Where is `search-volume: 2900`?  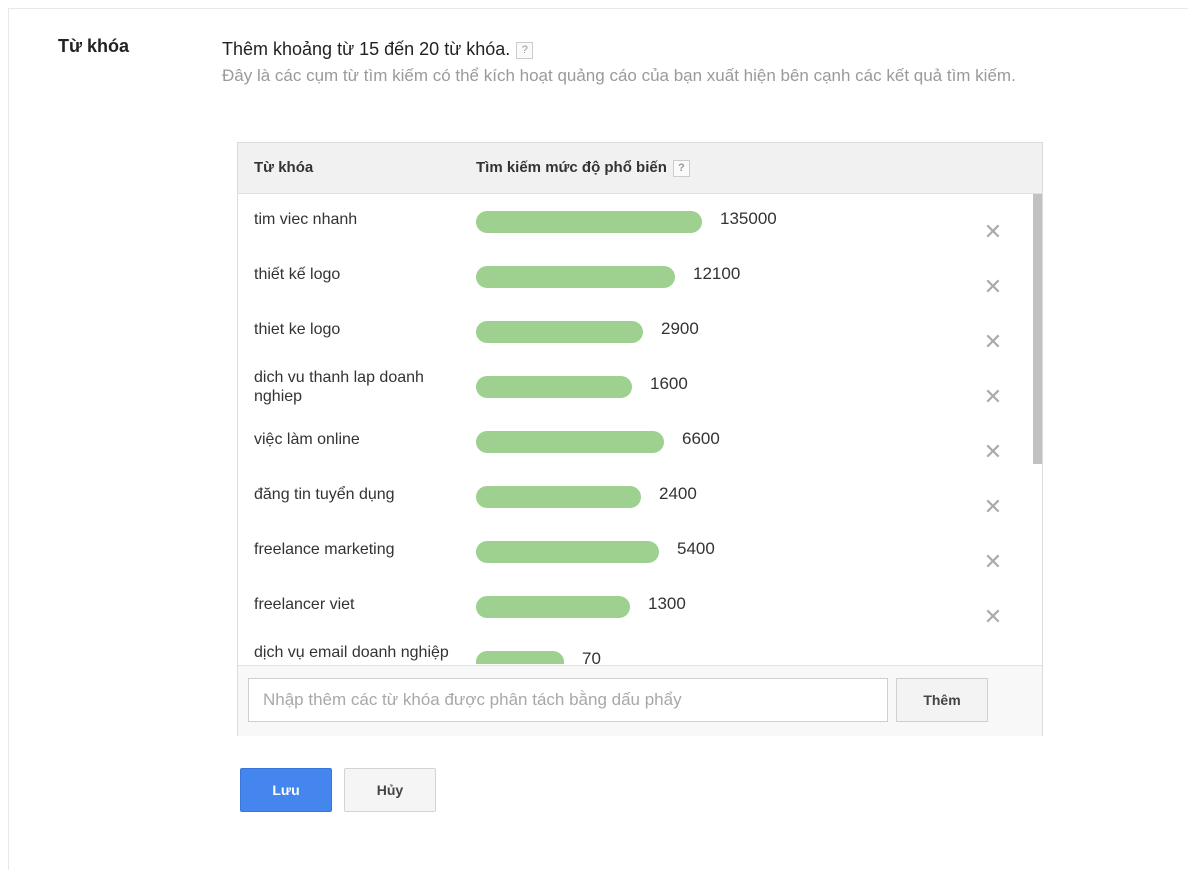
search-volume: 2900 is located at coordinates (680, 328).